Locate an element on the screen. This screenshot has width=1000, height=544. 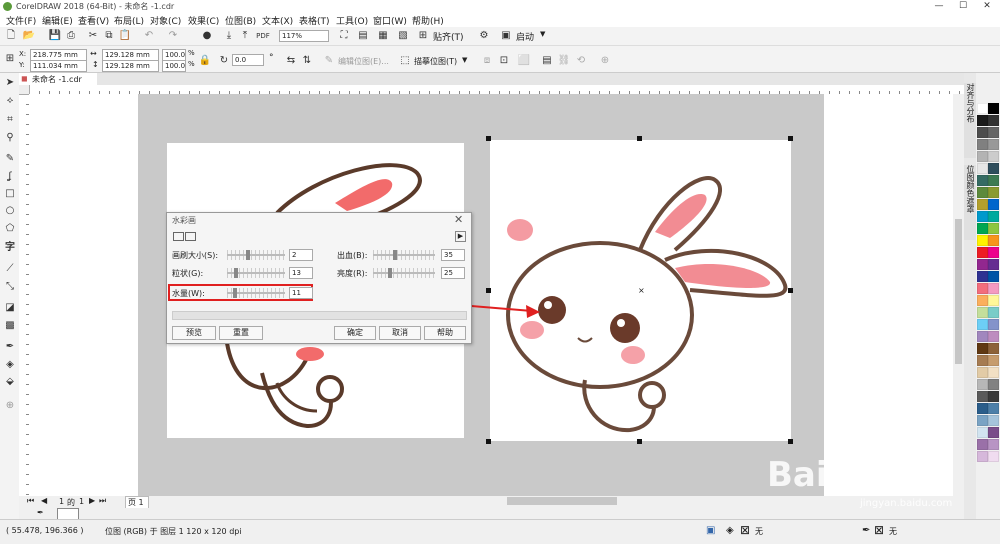
mirror-horizontal-icon: ⇆ is located at coordinates (291, 61).